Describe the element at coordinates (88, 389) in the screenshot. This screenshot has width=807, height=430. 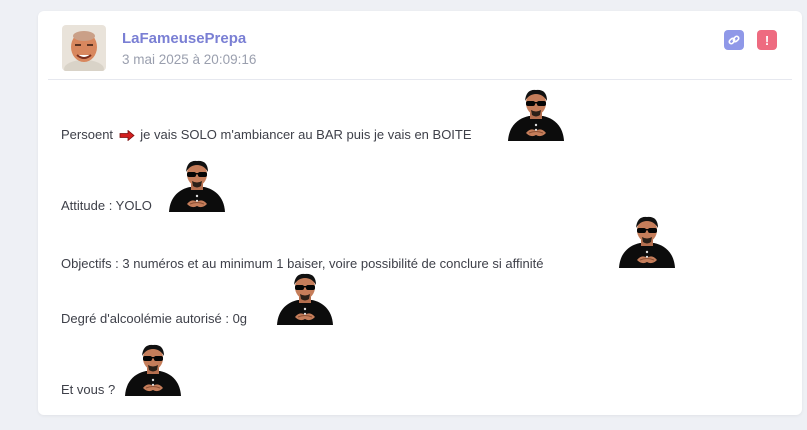
I see `content-line: Et vous ?` at that location.